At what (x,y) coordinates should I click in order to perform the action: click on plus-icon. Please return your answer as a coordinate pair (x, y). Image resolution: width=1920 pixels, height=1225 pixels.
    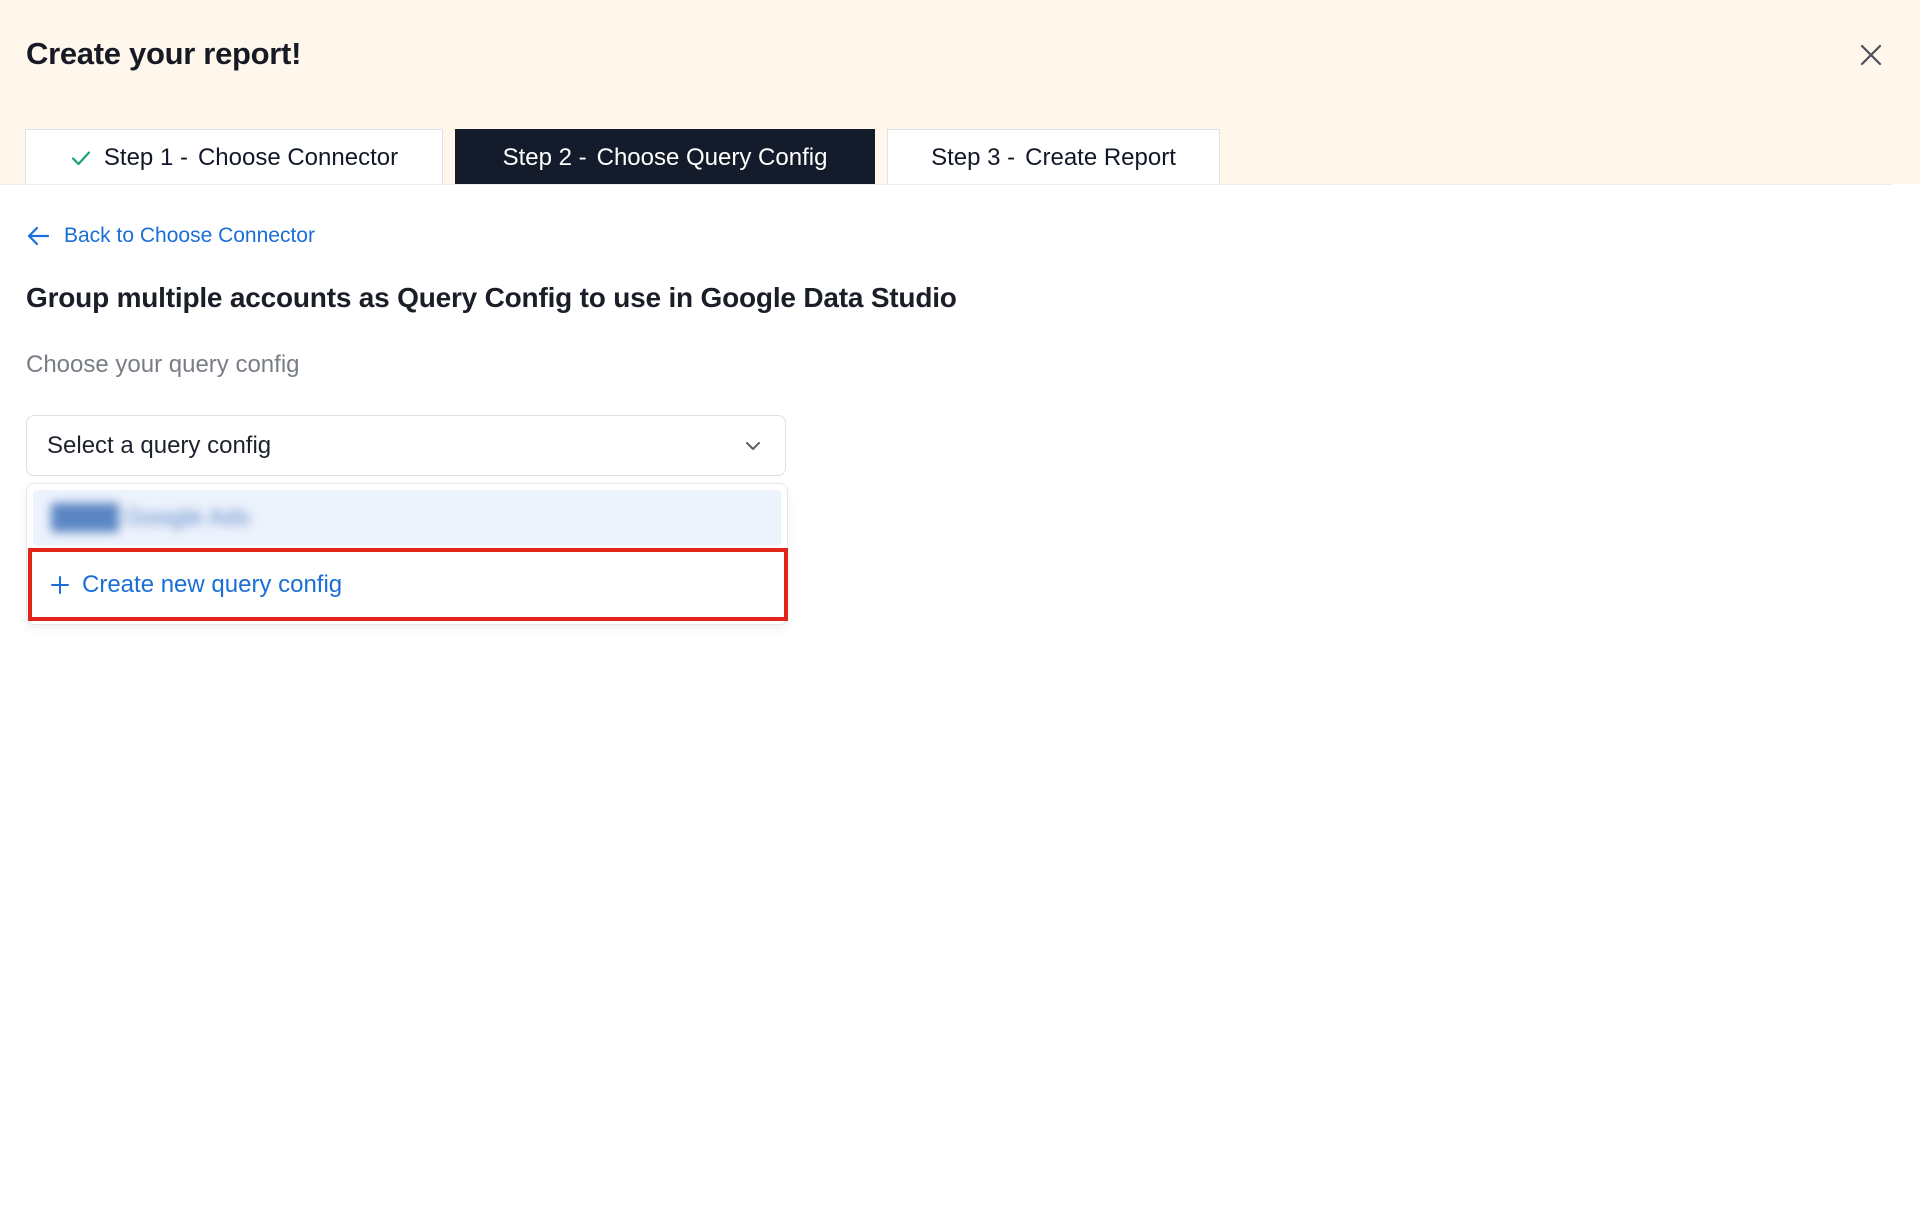
    Looking at the image, I should click on (60, 585).